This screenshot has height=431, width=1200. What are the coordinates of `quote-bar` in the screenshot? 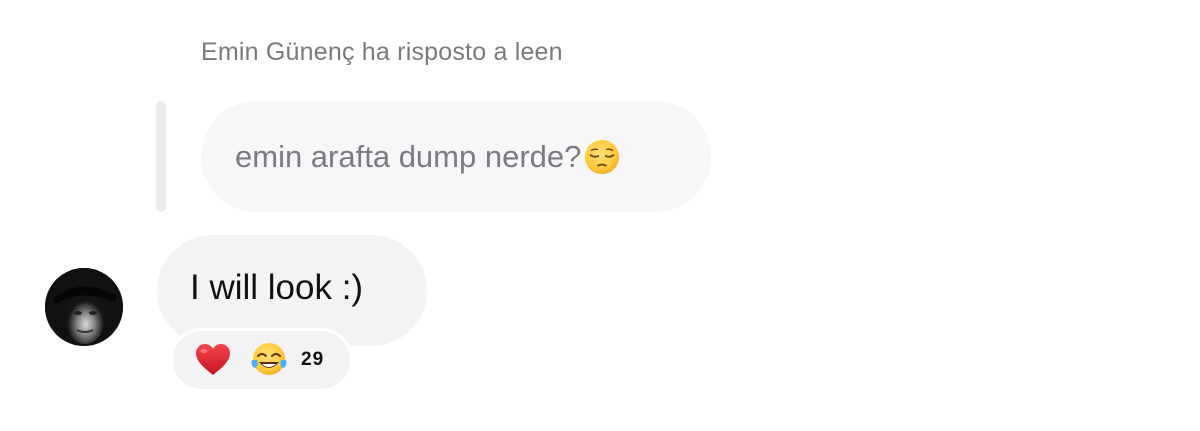 It's located at (161, 156).